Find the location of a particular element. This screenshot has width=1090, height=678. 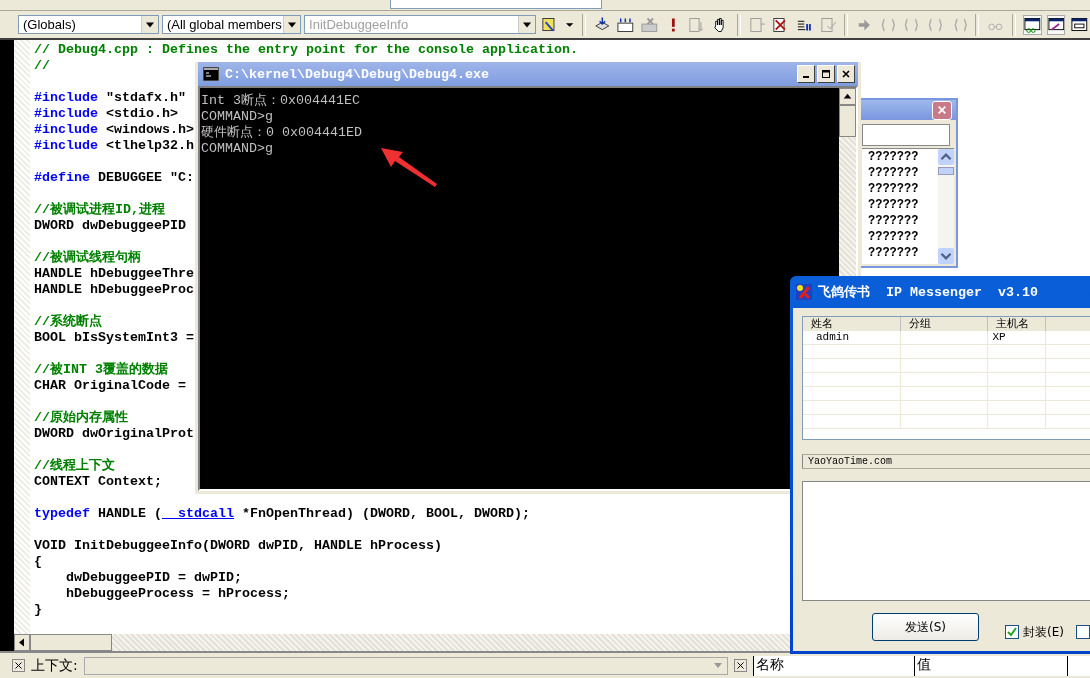

maximize-icon is located at coordinates (826, 74).